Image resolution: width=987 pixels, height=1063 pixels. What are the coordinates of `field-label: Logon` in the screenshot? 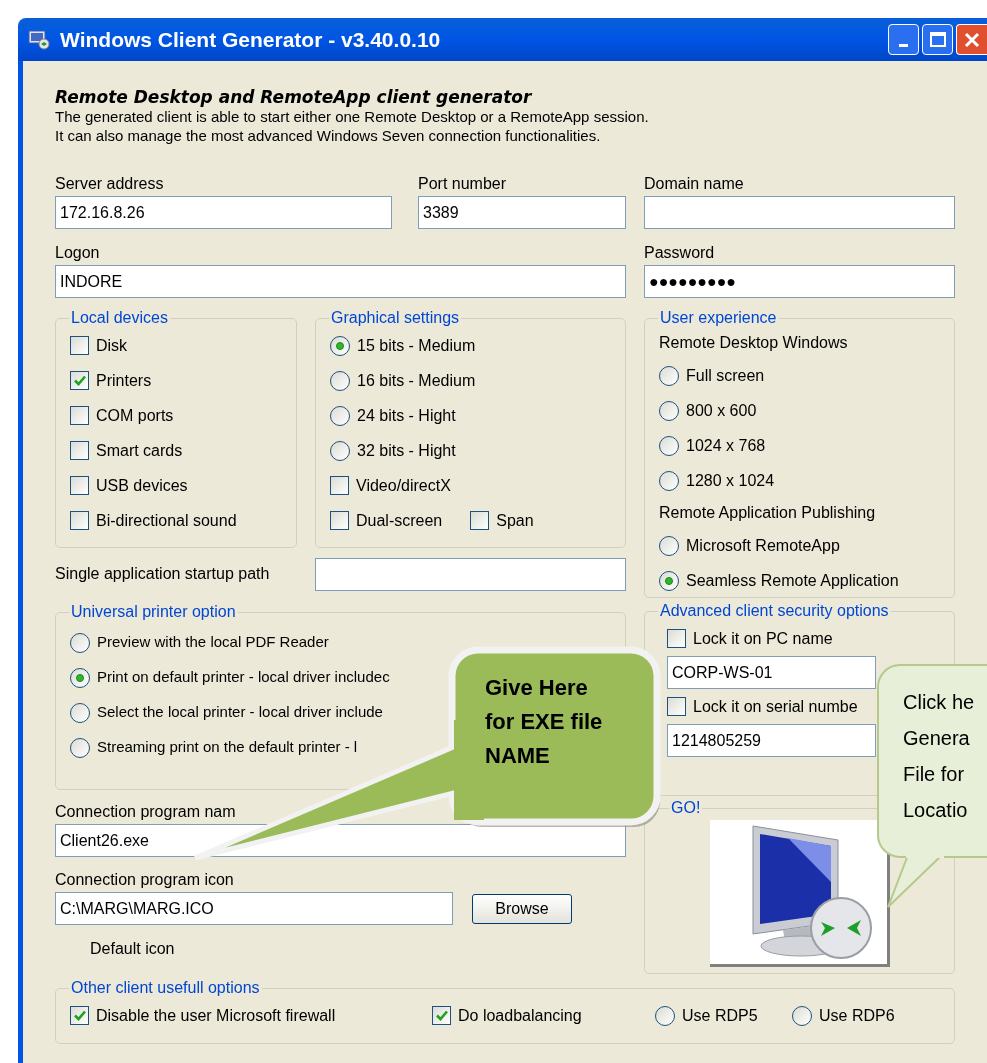 It's located at (78, 253).